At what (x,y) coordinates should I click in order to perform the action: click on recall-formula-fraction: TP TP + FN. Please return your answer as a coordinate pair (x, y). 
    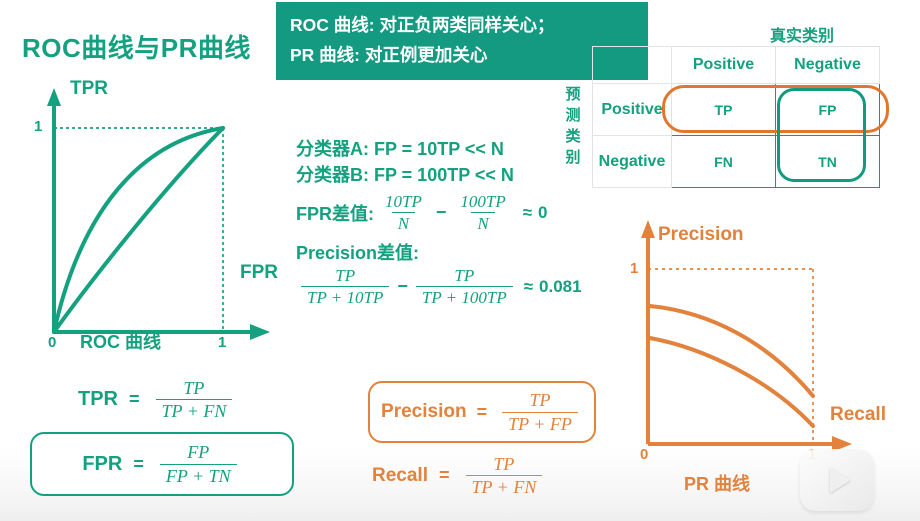
    Looking at the image, I should click on (504, 475).